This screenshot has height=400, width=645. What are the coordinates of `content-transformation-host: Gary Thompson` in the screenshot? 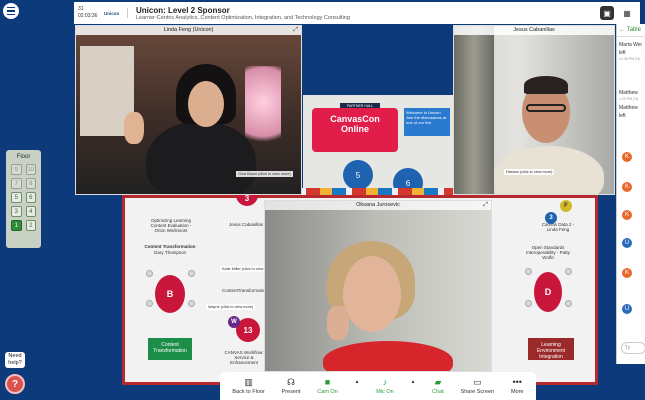 It's located at (170, 252).